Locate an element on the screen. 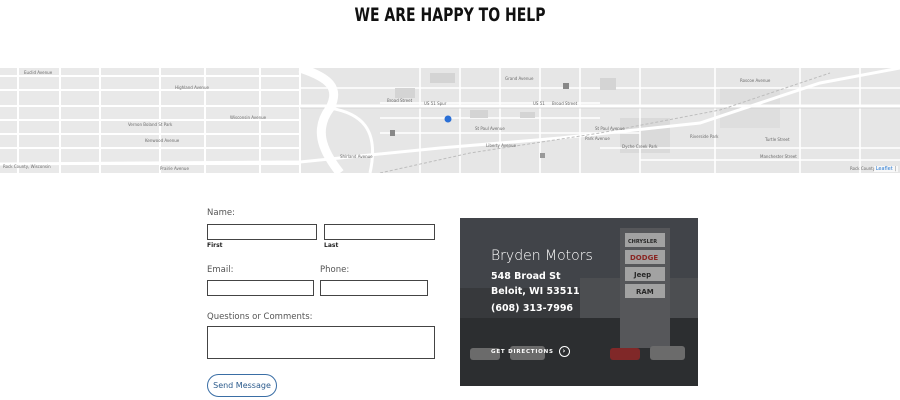 The width and height of the screenshot is (900, 400). map-label-county: Rock County, Wisconsin is located at coordinates (27, 166).